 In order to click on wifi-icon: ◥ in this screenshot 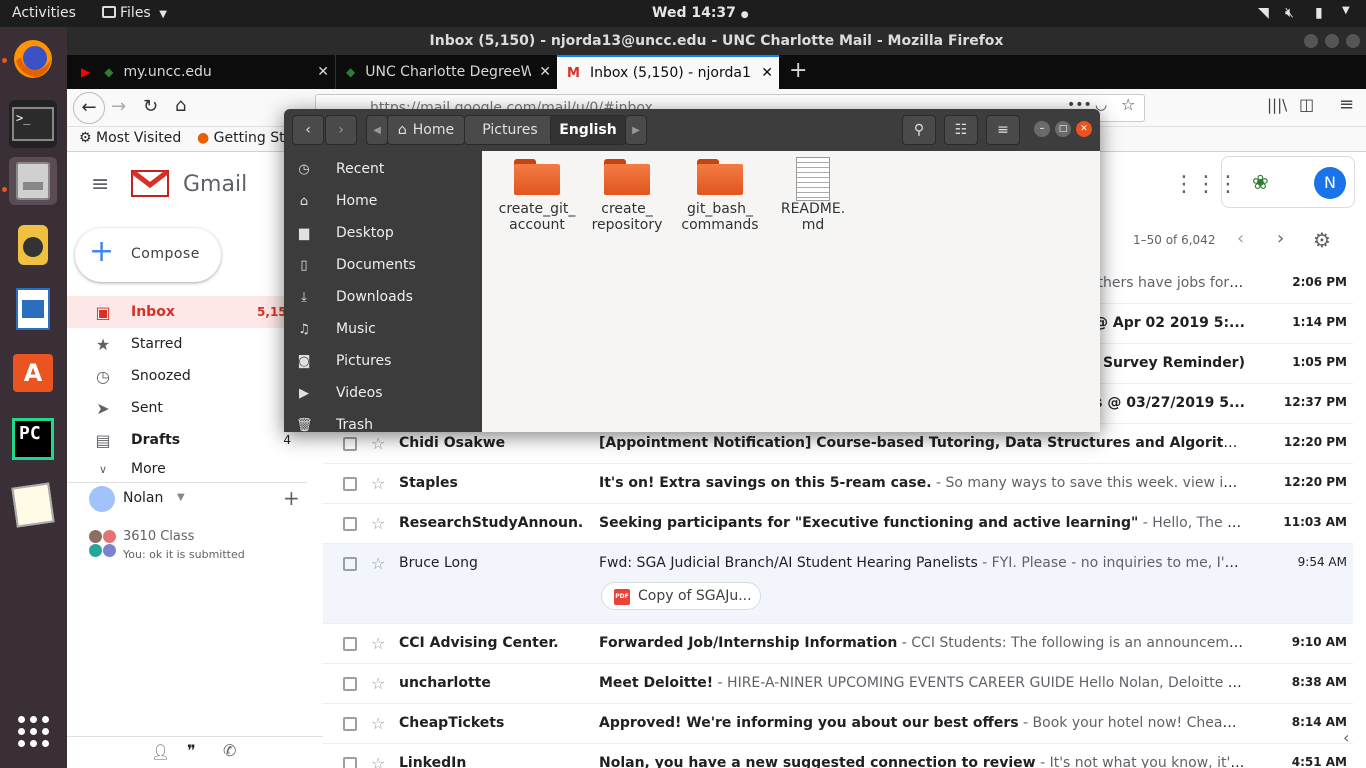, I will do `click(1263, 13)`.